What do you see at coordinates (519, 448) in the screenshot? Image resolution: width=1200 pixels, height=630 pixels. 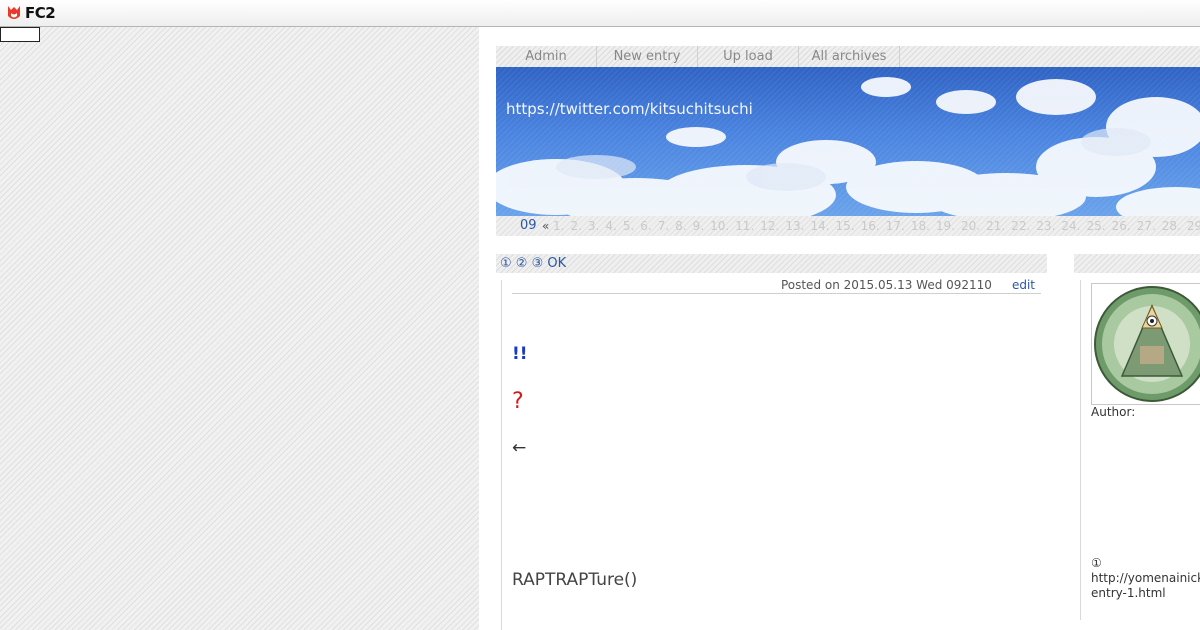 I see `entry-arrow: ←` at bounding box center [519, 448].